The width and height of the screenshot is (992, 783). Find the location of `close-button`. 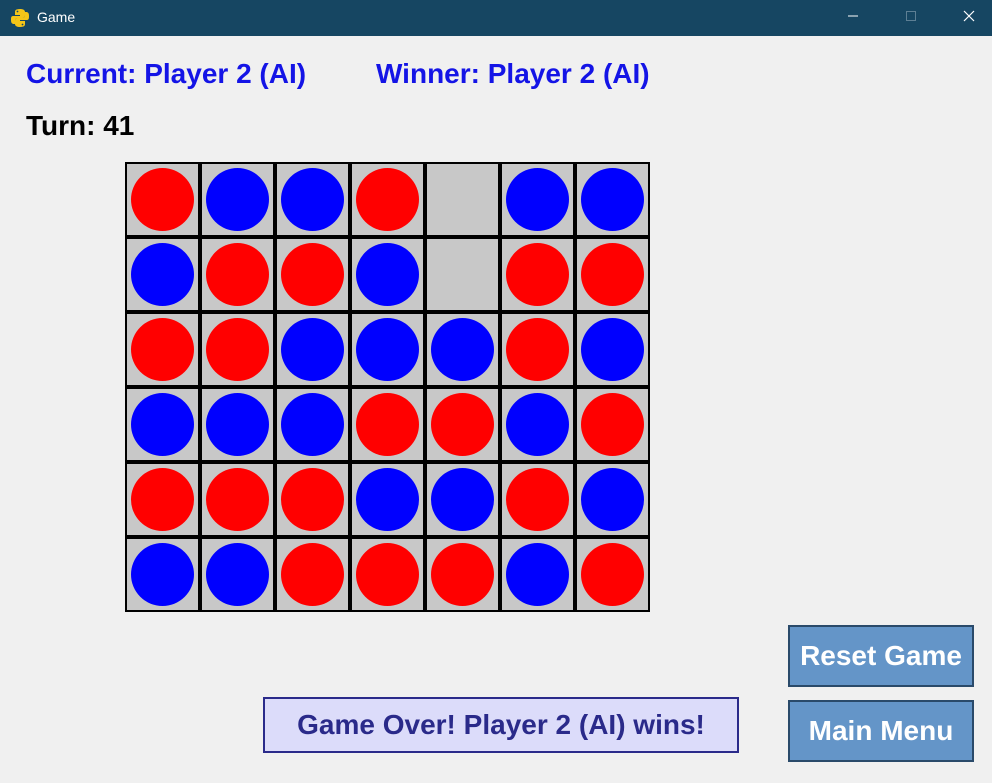

close-button is located at coordinates (969, 18).